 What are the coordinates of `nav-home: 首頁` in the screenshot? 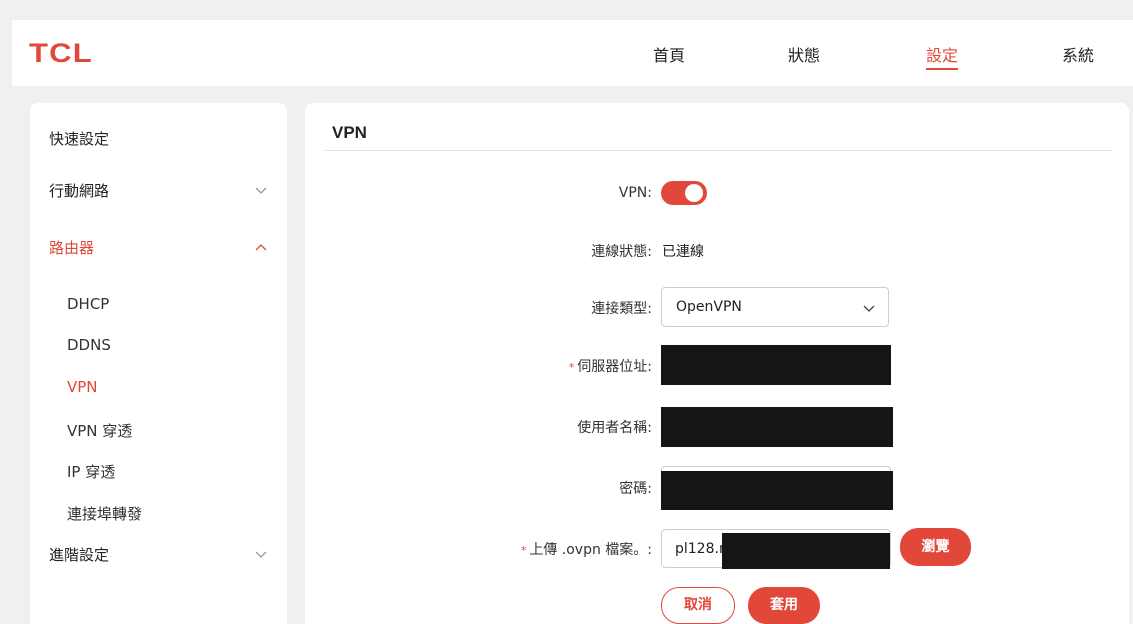 It's located at (669, 54).